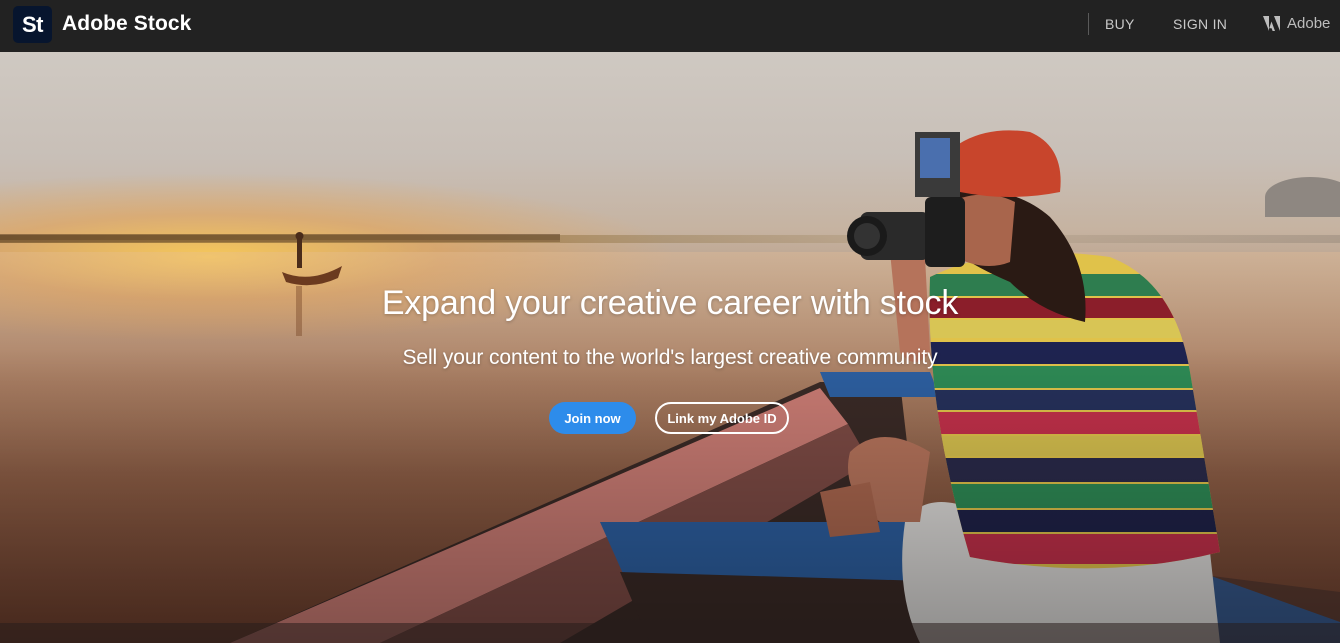 This screenshot has width=1340, height=643. I want to click on adobe-link: Adobe, so click(1296, 23).